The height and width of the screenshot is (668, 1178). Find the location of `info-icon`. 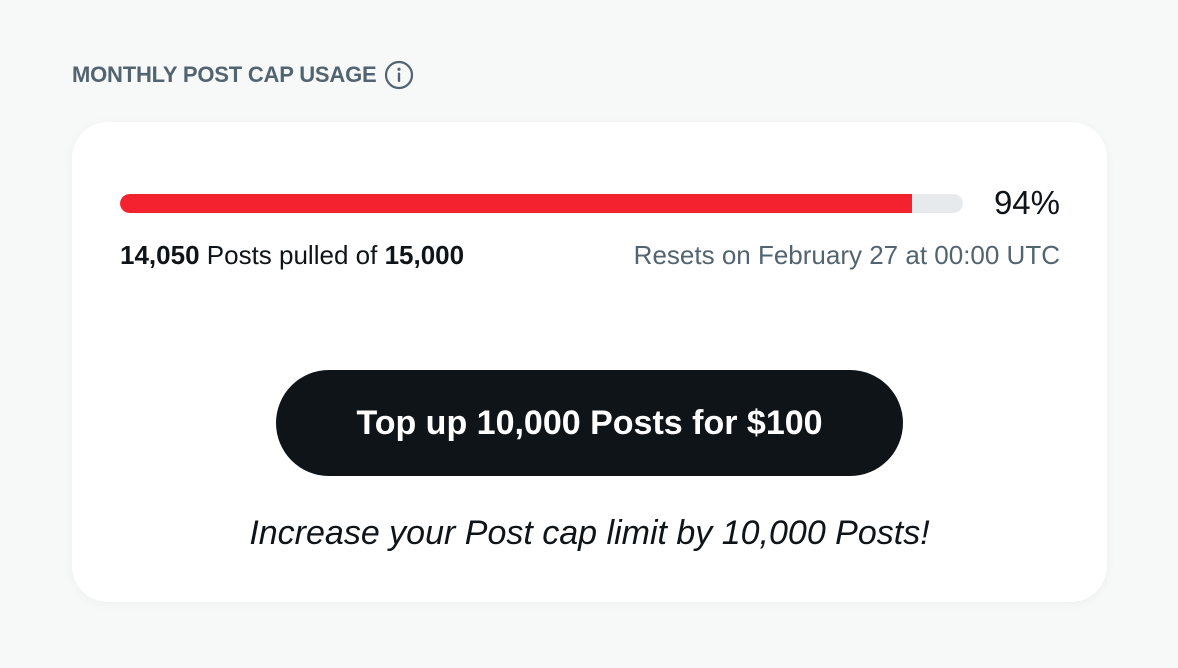

info-icon is located at coordinates (399, 75).